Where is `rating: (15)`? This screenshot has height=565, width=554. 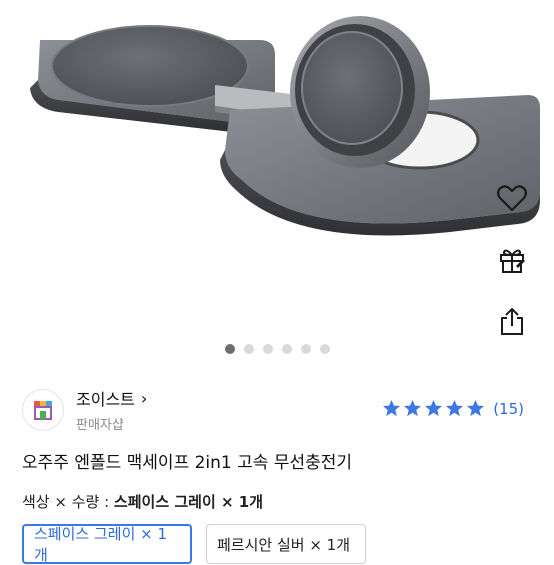 rating: (15) is located at coordinates (453, 408).